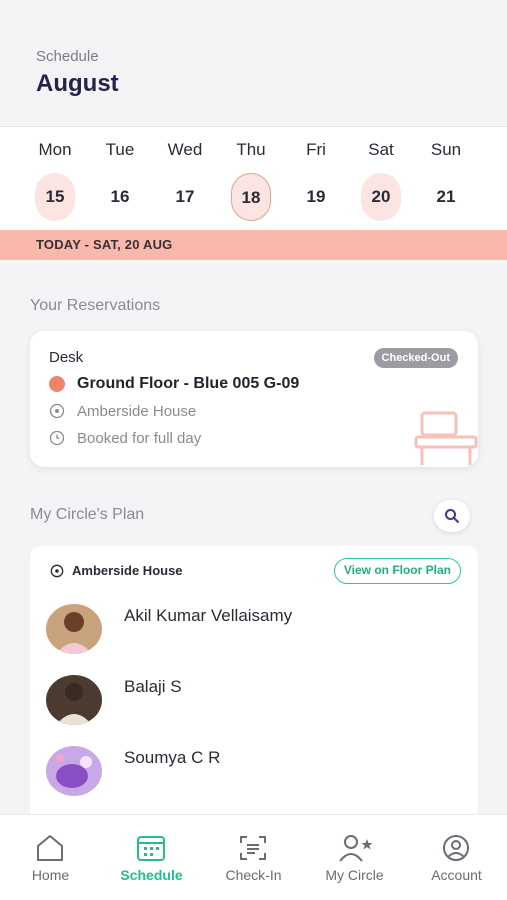 This screenshot has height=900, width=507. What do you see at coordinates (185, 197) in the screenshot?
I see `day-date: 17` at bounding box center [185, 197].